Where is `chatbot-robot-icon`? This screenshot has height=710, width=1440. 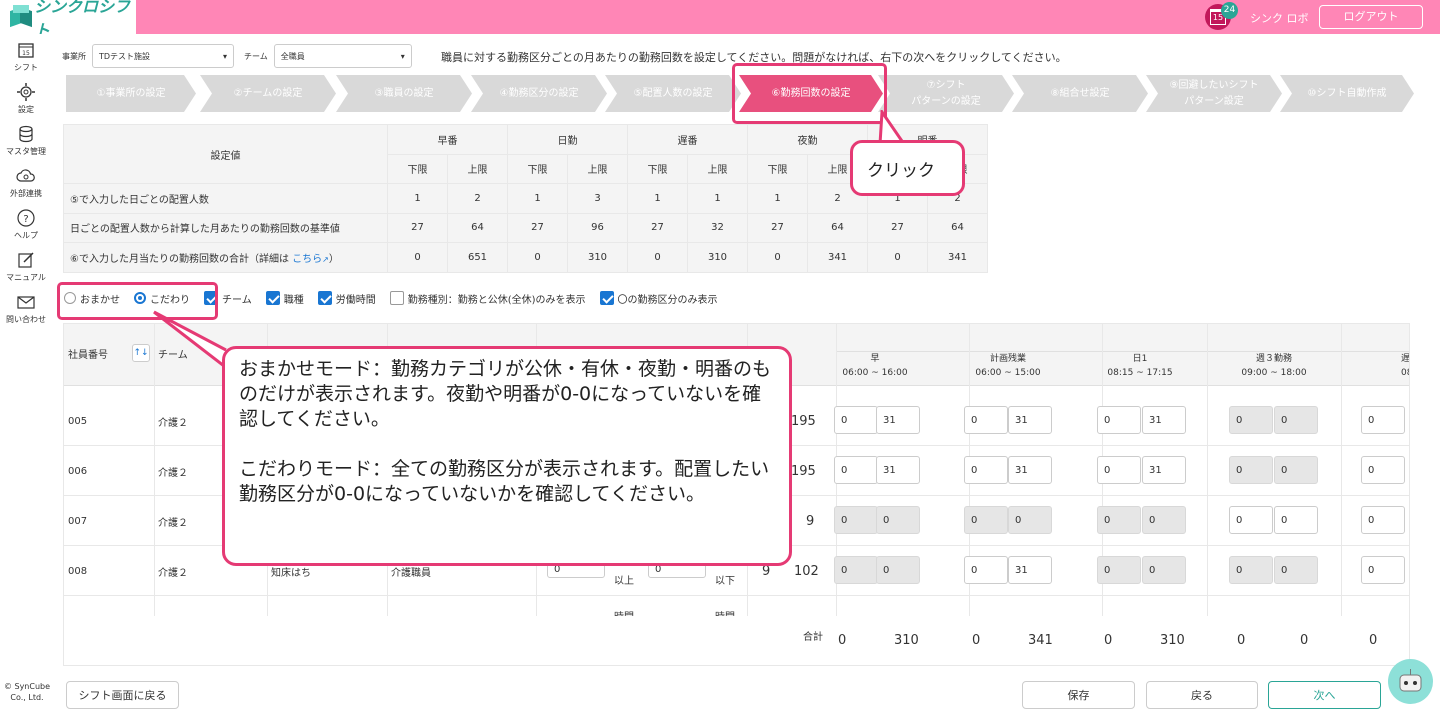
chatbot-robot-icon is located at coordinates (1410, 681).